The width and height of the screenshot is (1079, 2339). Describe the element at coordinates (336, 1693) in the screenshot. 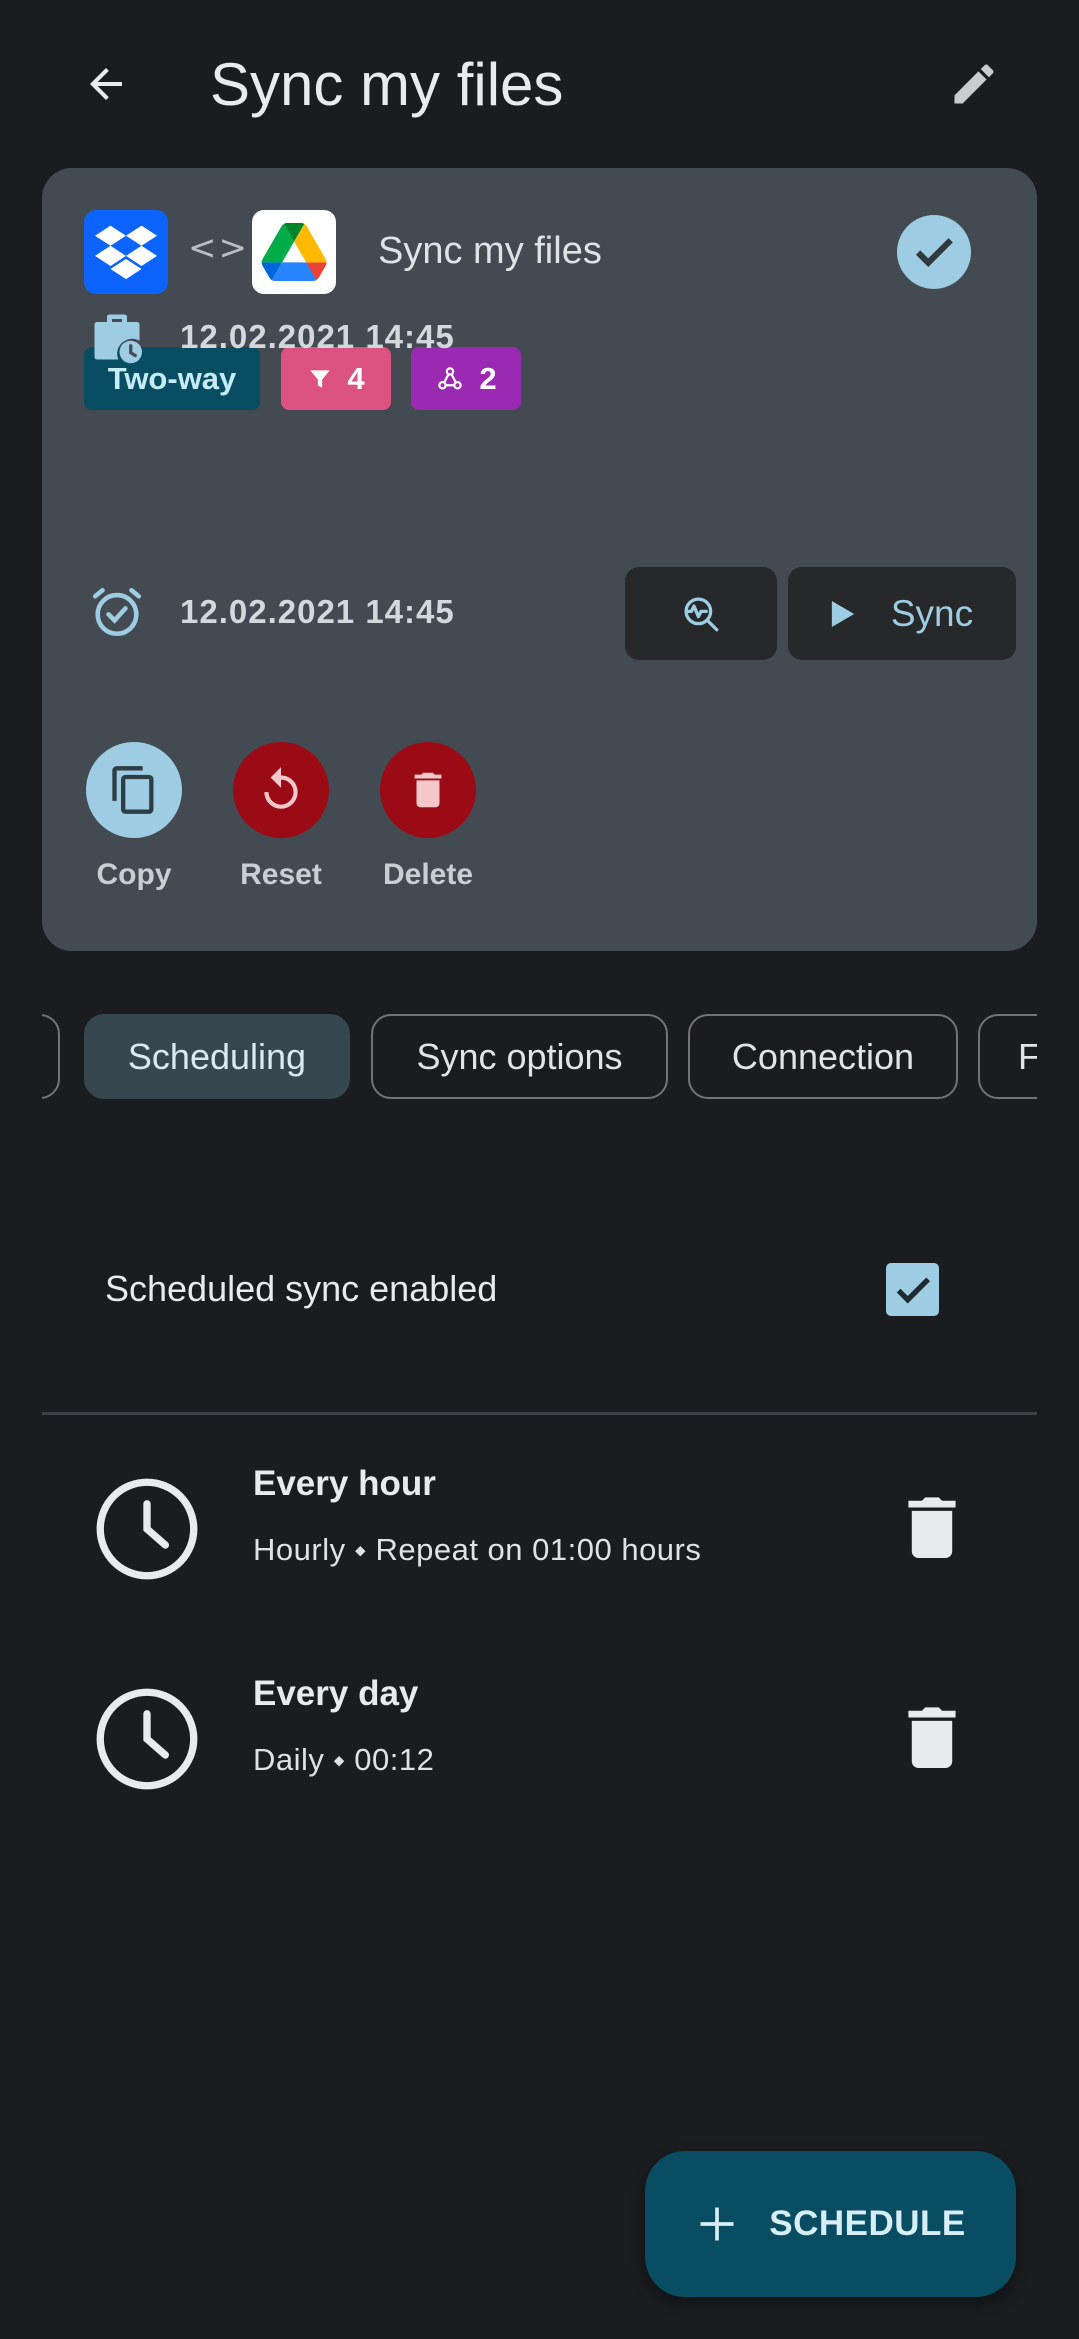

I see `schedule-title: Every day` at that location.